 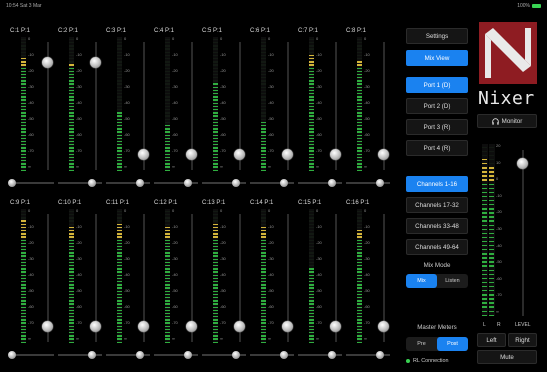 What do you see at coordinates (437, 36) in the screenshot?
I see `settings-button: Settings` at bounding box center [437, 36].